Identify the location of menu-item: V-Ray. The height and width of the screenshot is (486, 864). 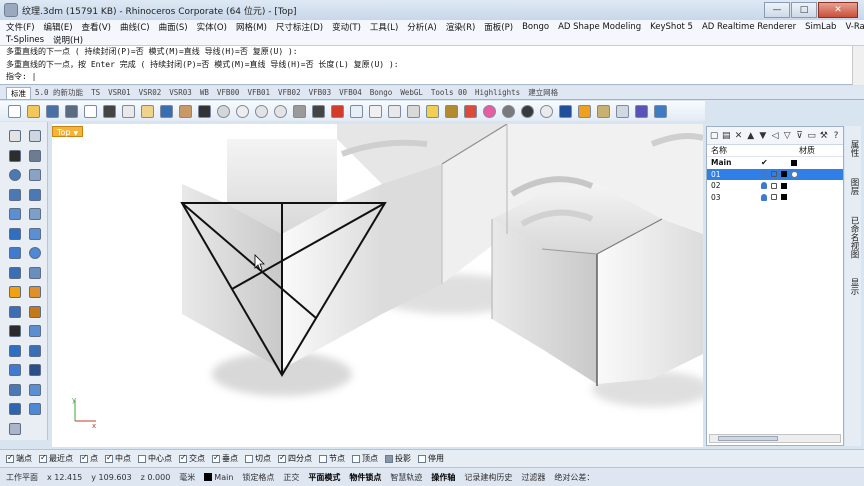
(854, 27).